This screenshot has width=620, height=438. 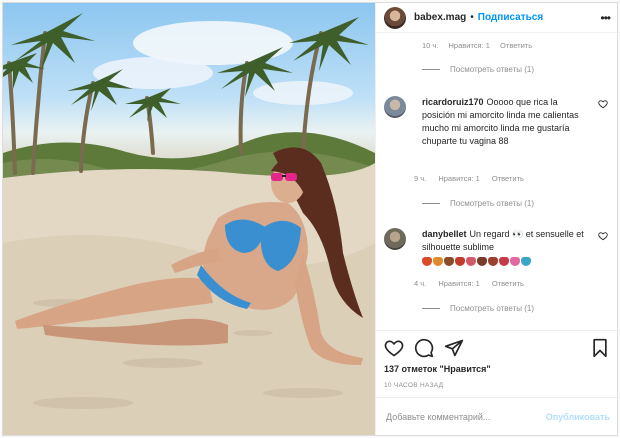 I want to click on commenter-username: ricardoruiz170, so click(x=453, y=102).